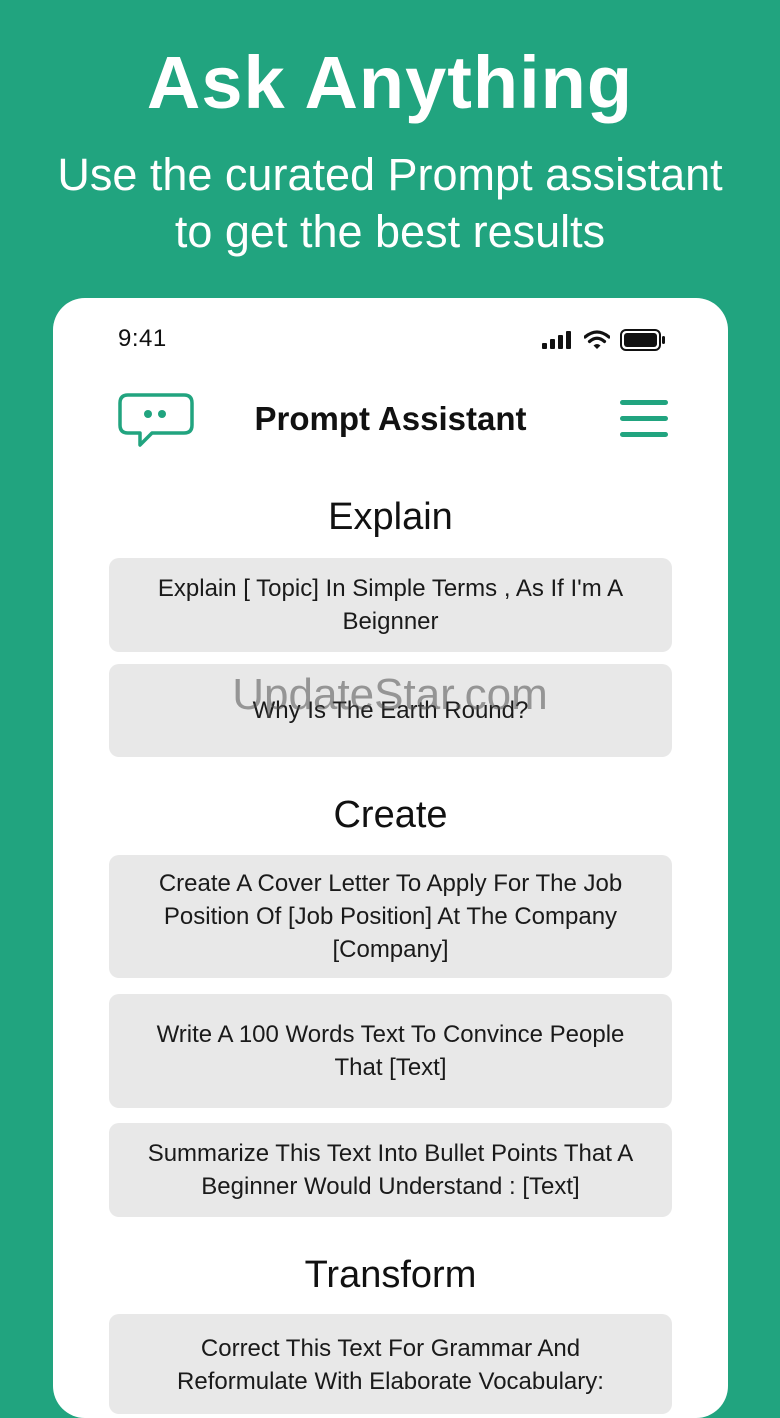 Image resolution: width=780 pixels, height=1418 pixels. Describe the element at coordinates (390, 231) in the screenshot. I see `hero-subtitle-line-2: to get the best results` at that location.